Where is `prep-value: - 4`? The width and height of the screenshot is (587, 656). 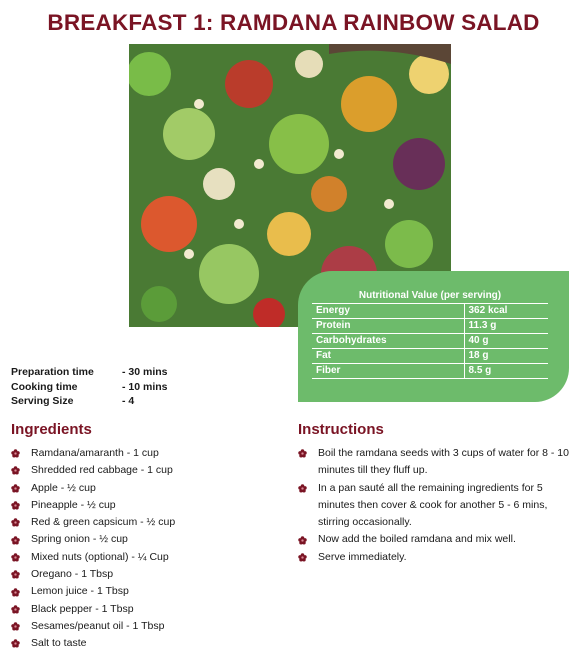
prep-value: - 4 is located at coordinates (128, 401).